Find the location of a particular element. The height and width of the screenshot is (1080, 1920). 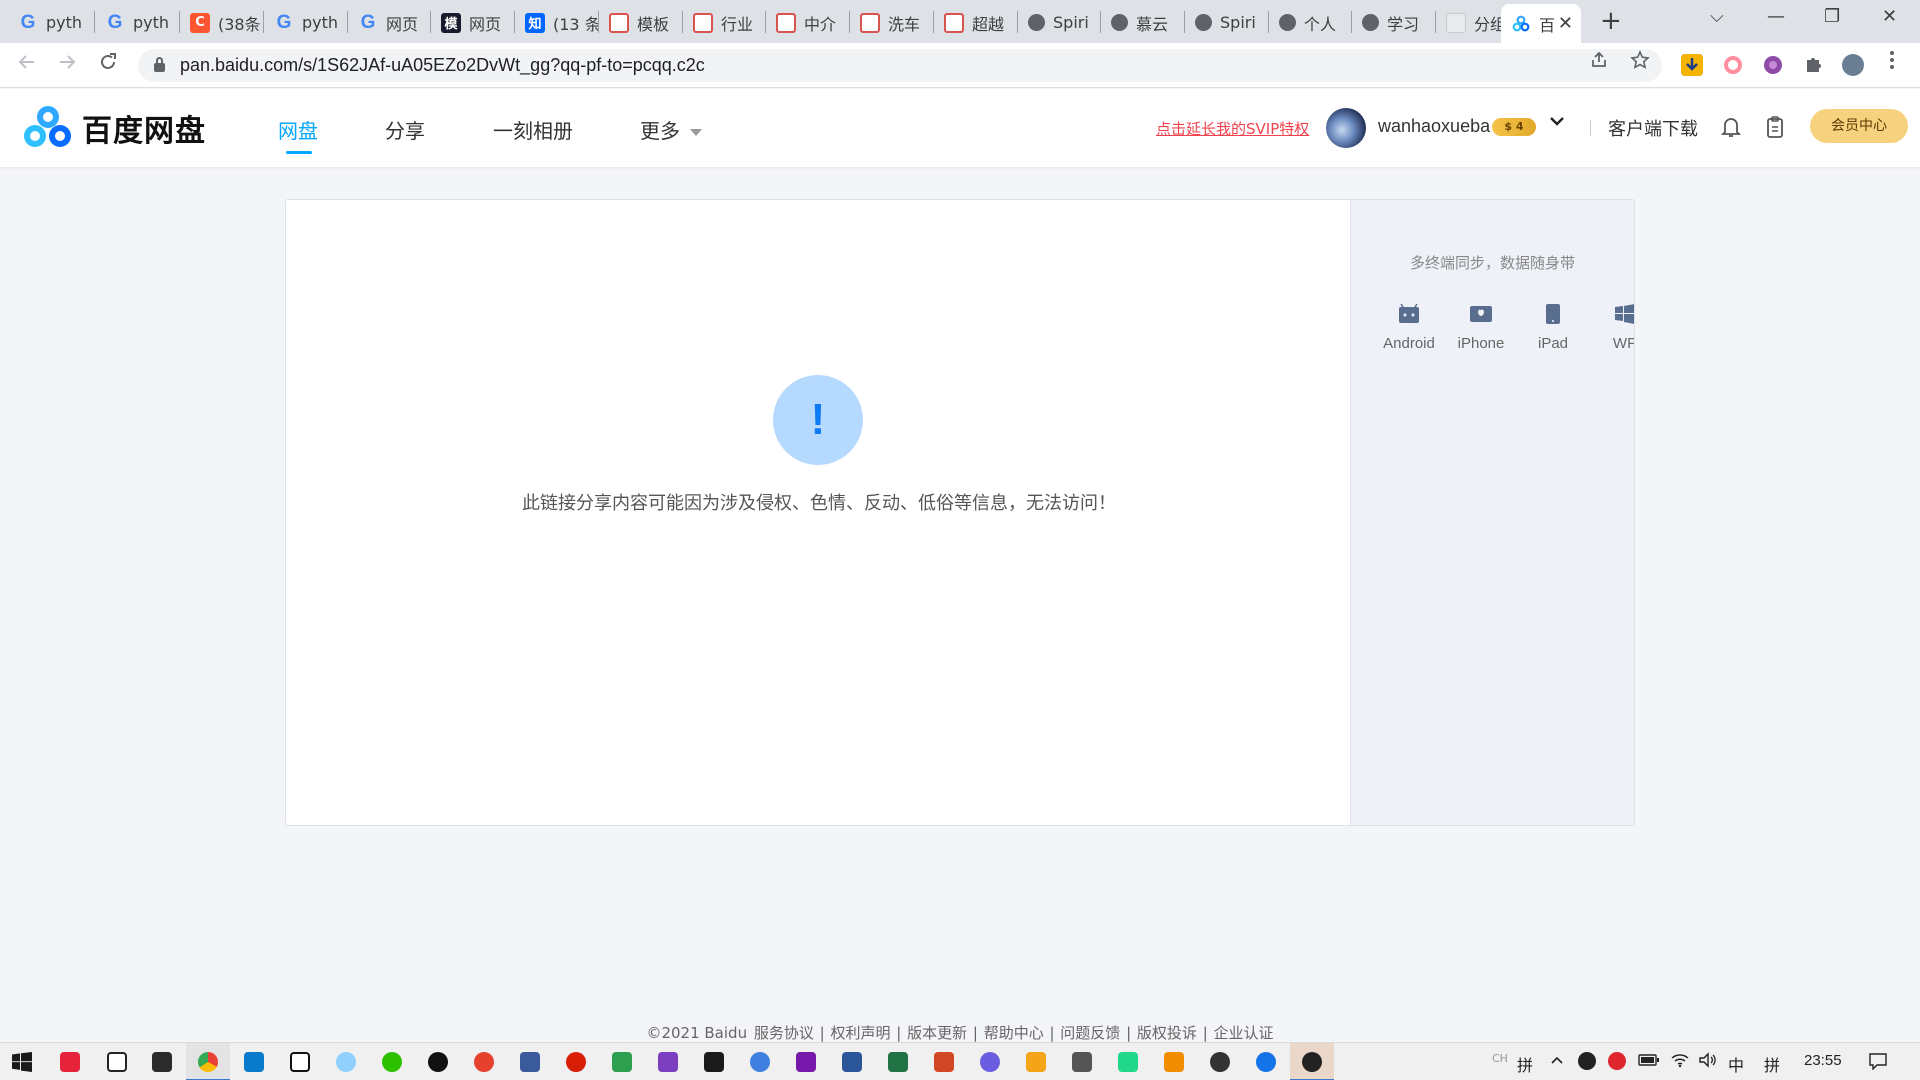

fiddler-icon is located at coordinates (1036, 1062).